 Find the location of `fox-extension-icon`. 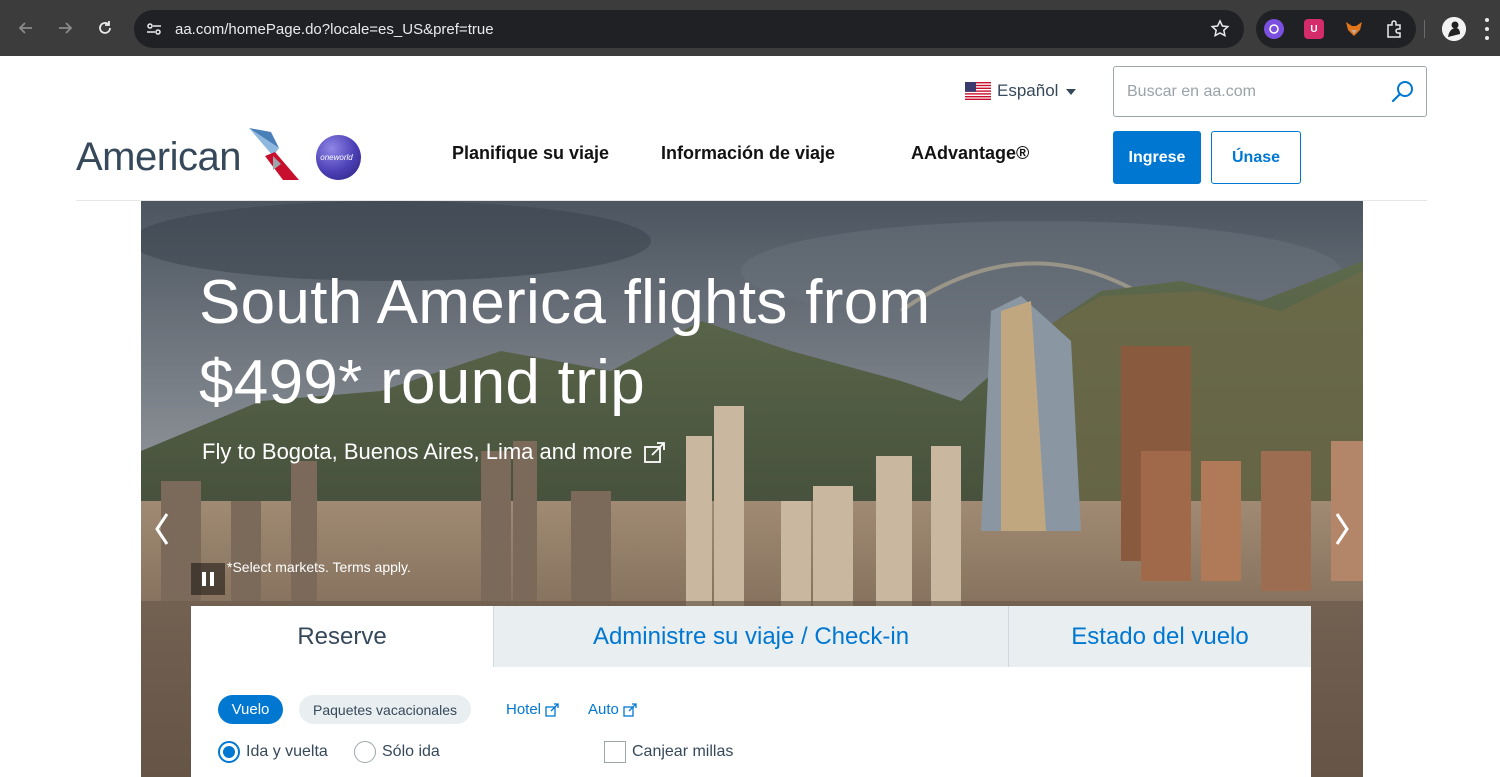

fox-extension-icon is located at coordinates (1354, 29).